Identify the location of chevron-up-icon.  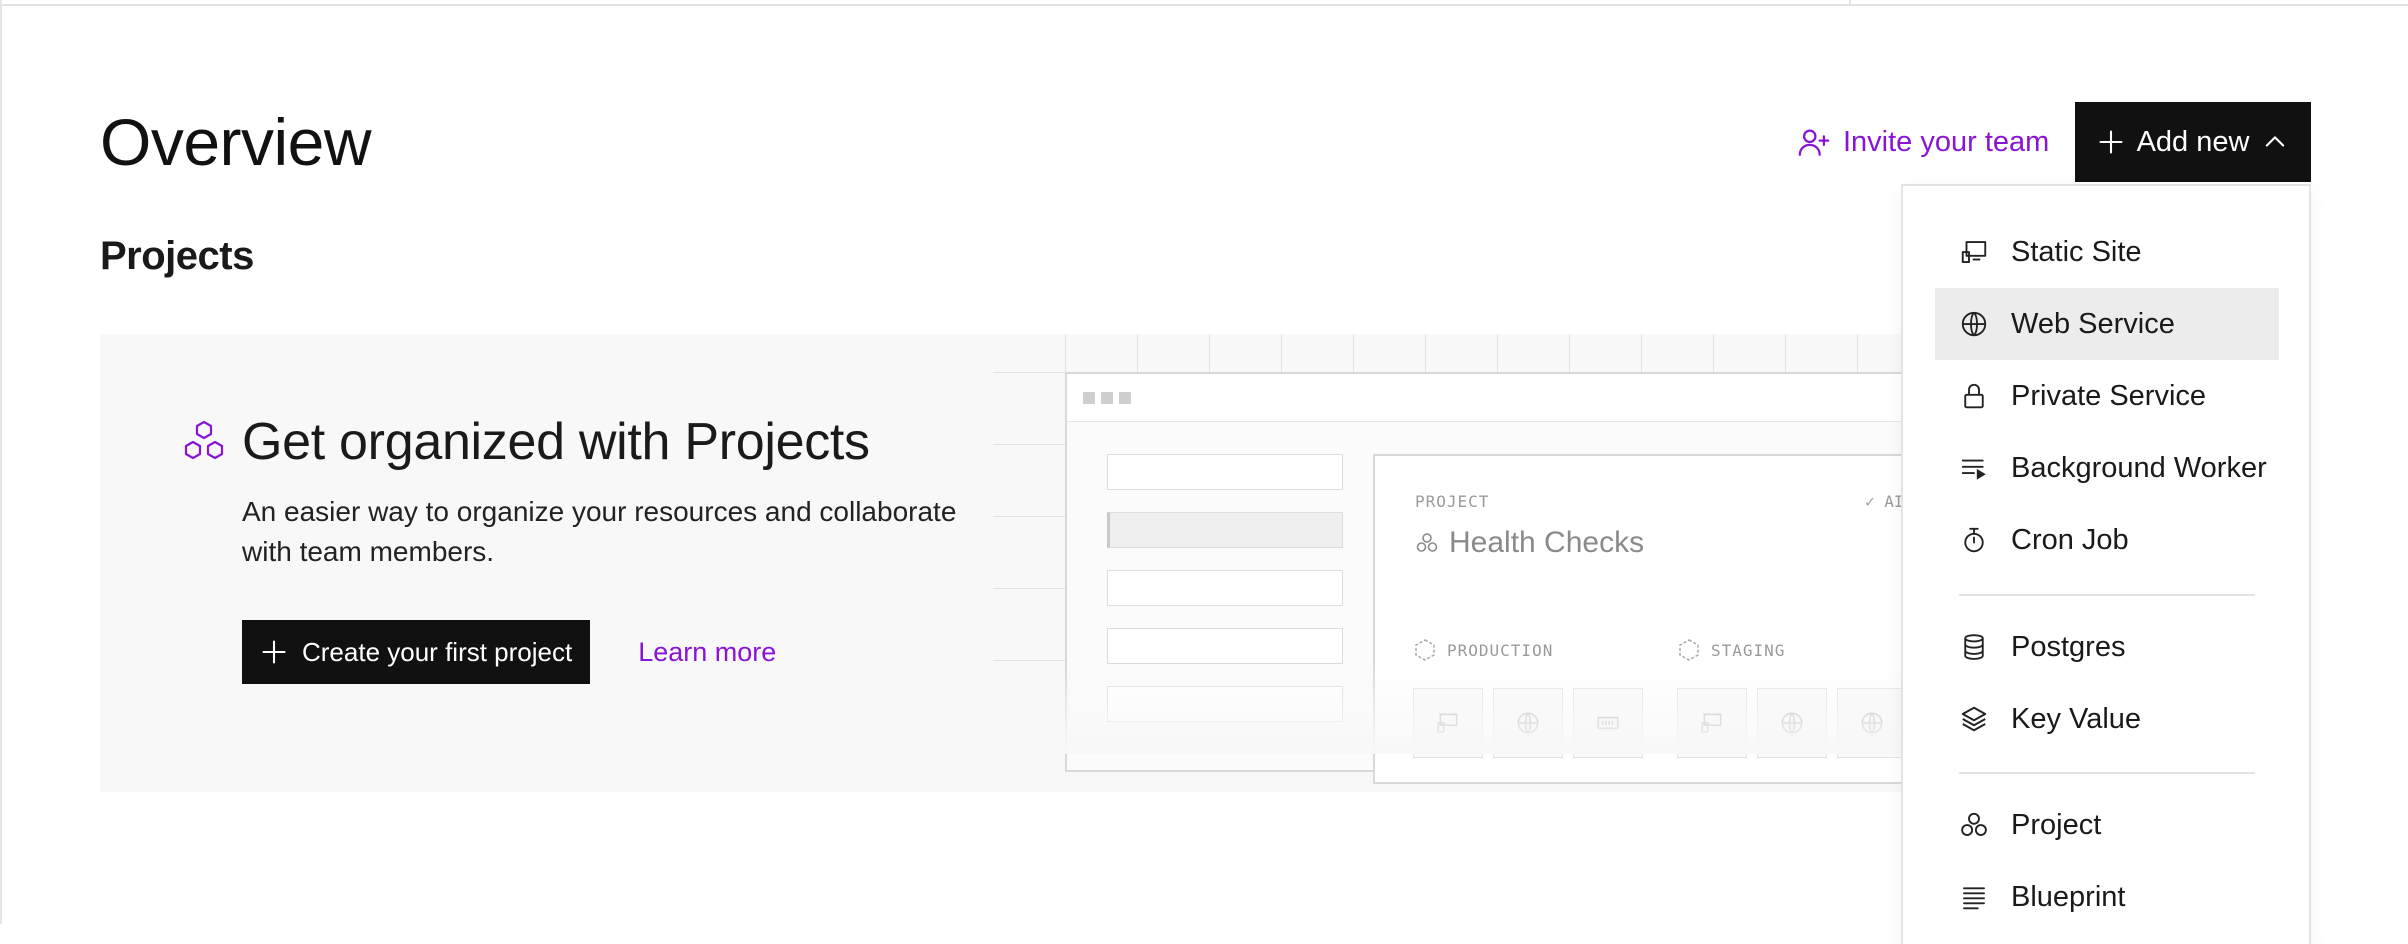
(2275, 141).